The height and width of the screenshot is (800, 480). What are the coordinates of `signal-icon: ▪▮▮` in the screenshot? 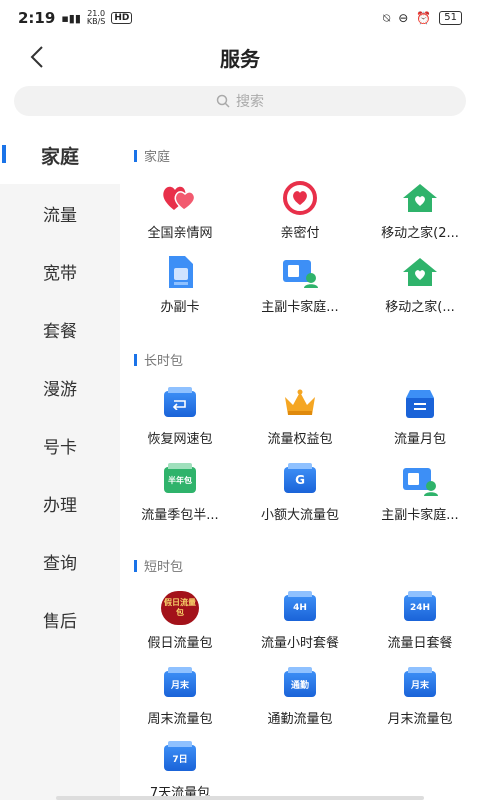 It's located at (71, 18).